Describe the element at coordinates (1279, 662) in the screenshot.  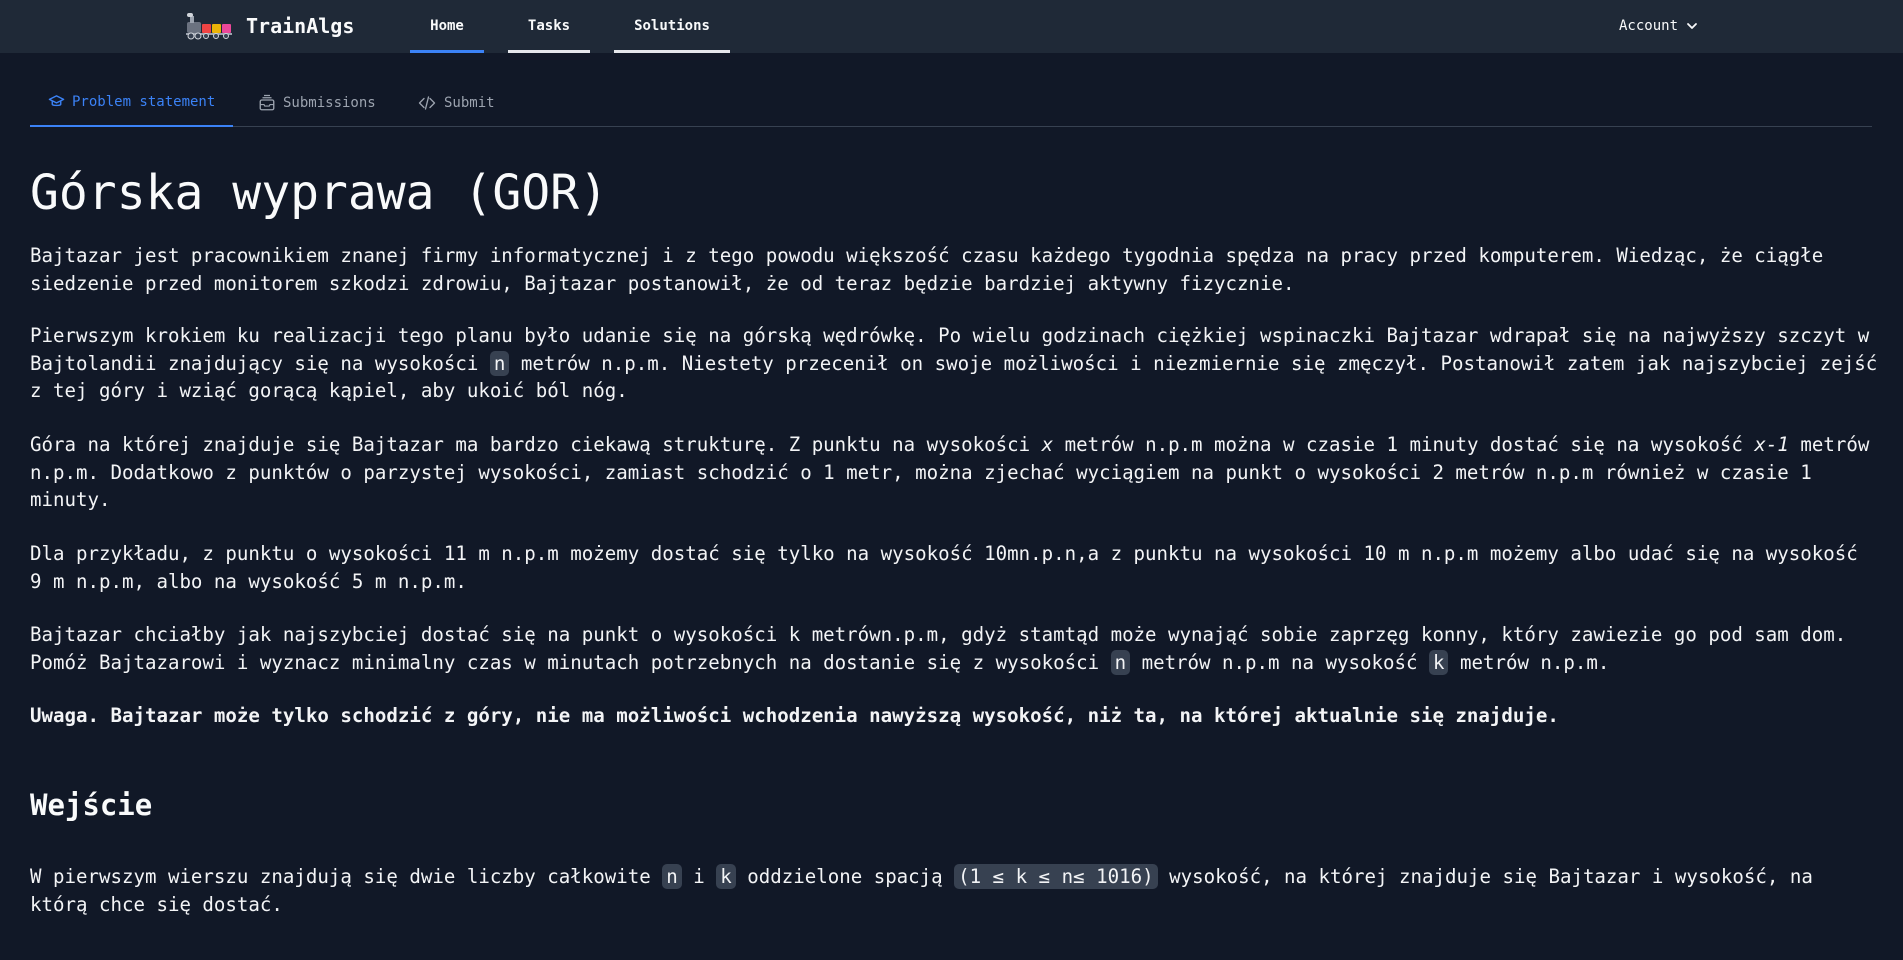
I see `text-span: metrów n.p.m na wysokość` at that location.